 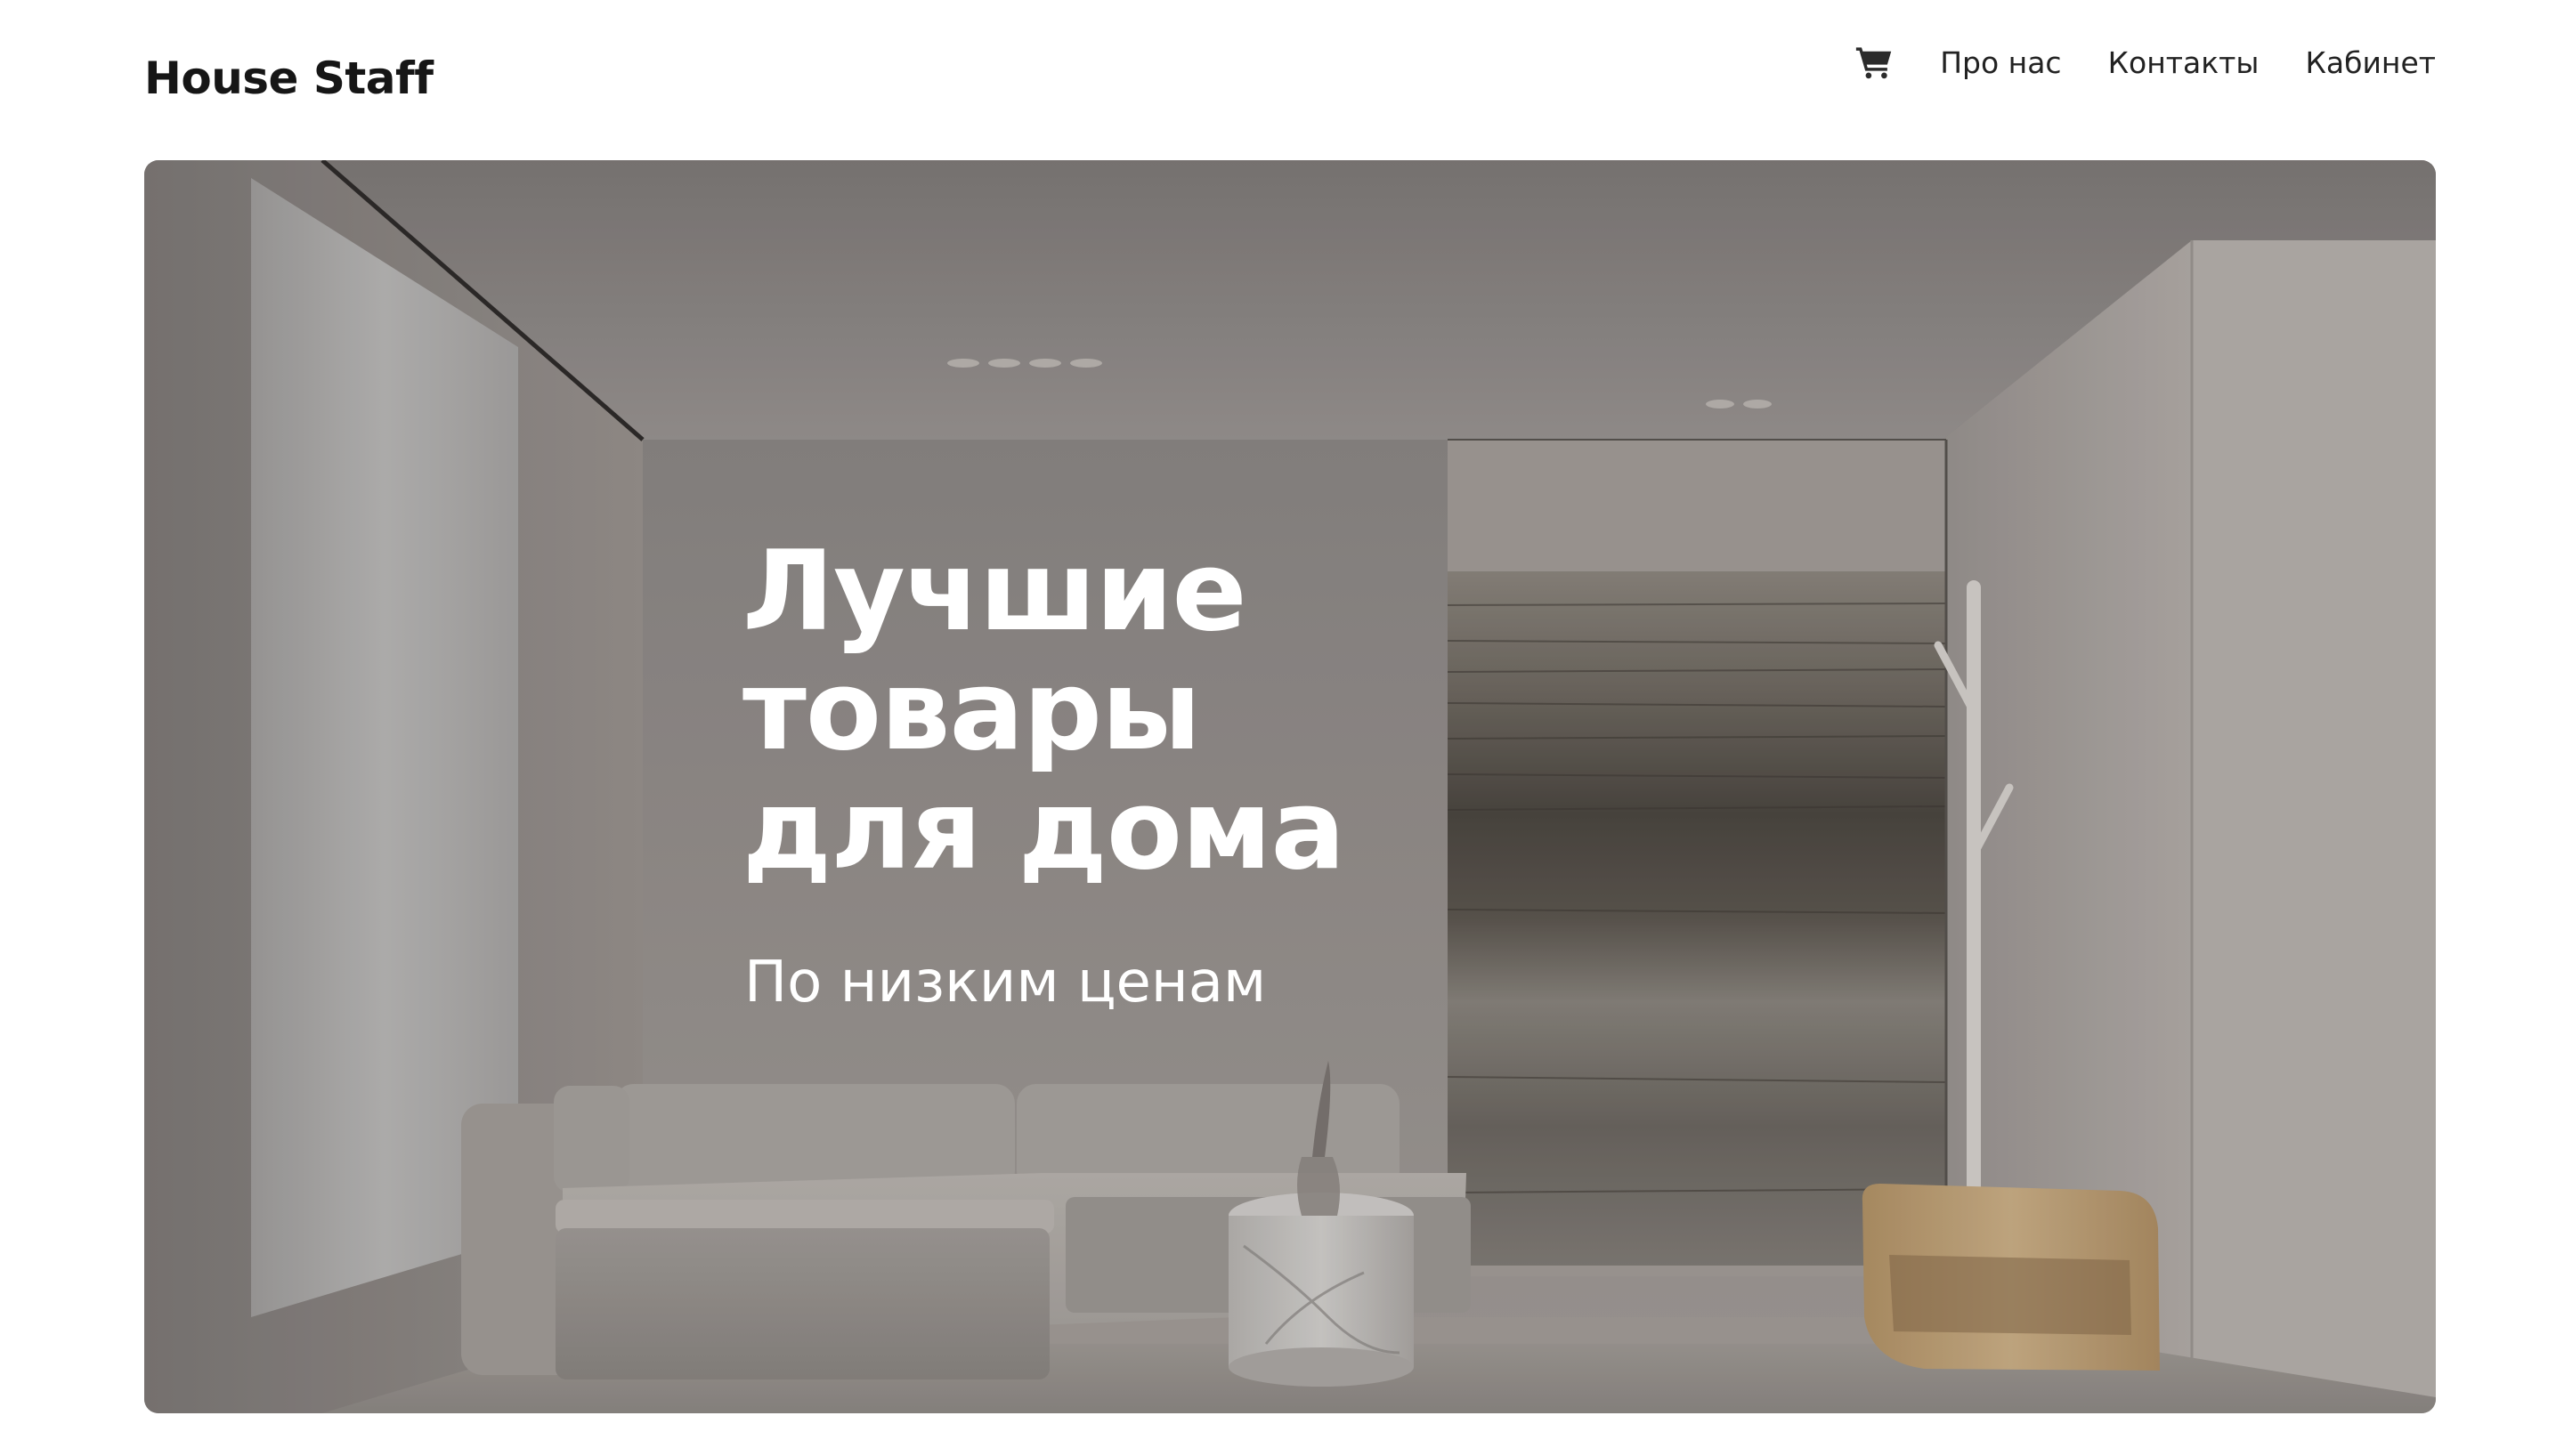 What do you see at coordinates (2184, 62) in the screenshot?
I see `nav-contacts-link: Контакты` at bounding box center [2184, 62].